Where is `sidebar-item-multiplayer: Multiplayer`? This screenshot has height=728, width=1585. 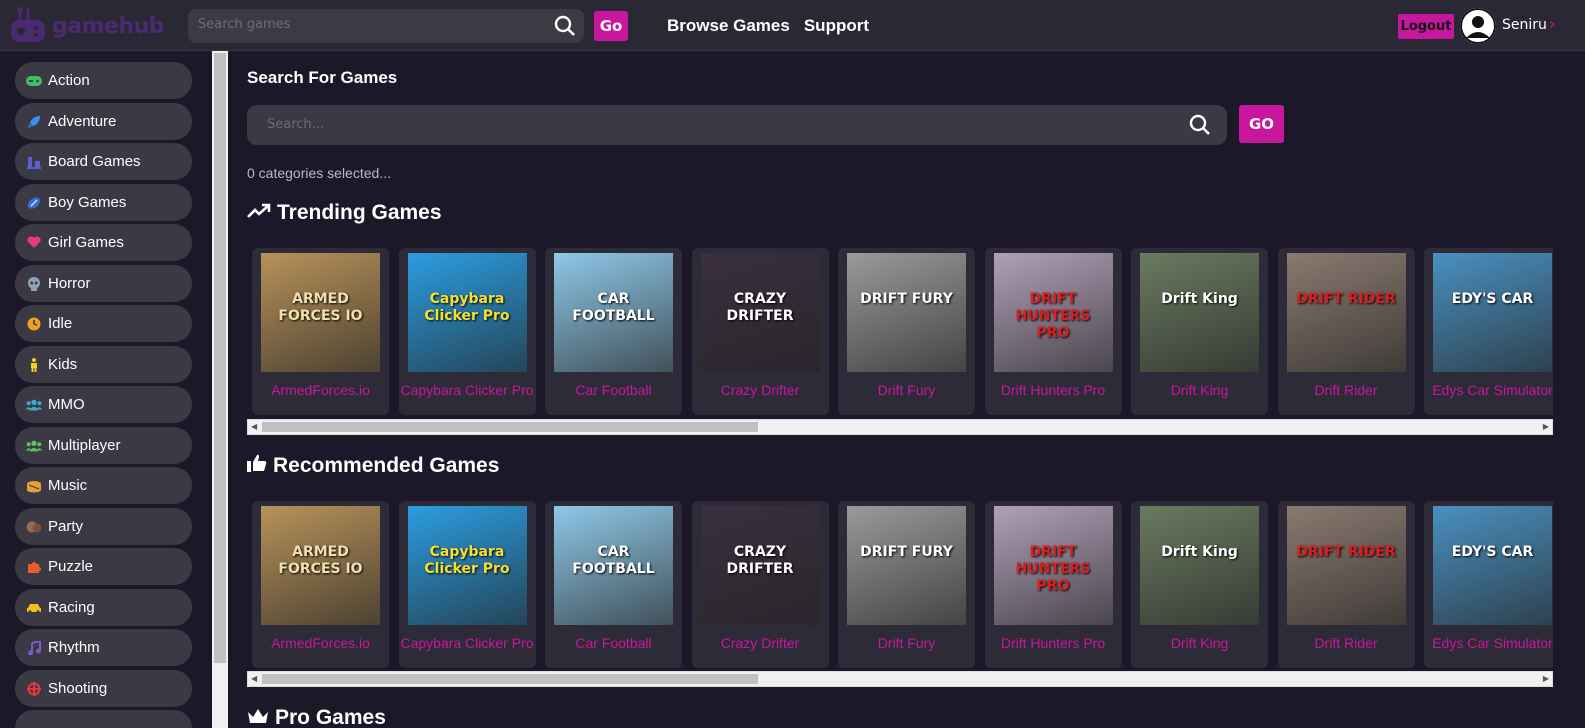
sidebar-item-multiplayer: Multiplayer is located at coordinates (103, 445).